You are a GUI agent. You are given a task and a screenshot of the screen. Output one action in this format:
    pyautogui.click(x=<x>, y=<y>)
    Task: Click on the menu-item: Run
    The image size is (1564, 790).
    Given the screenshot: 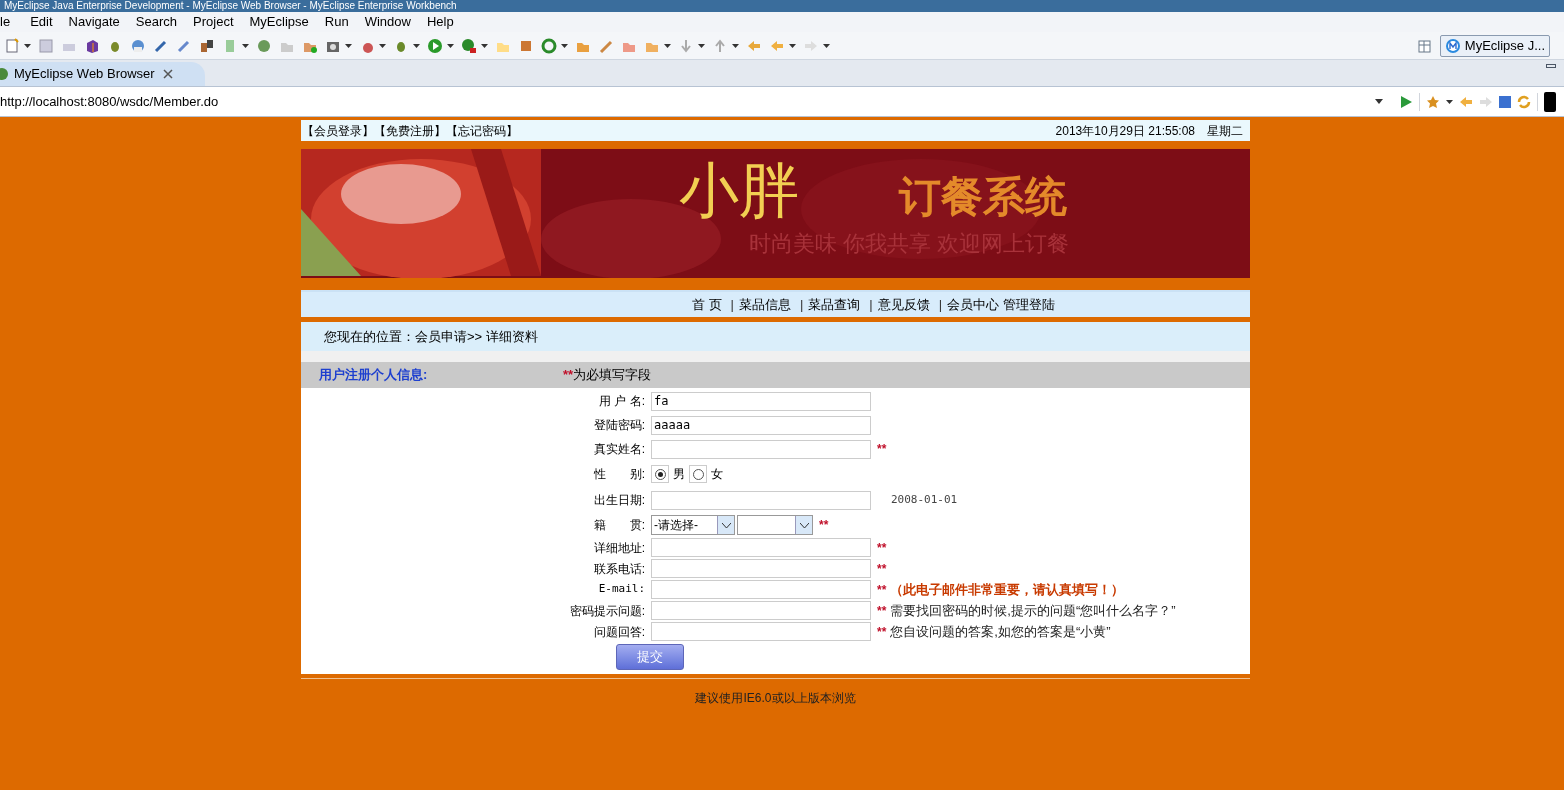 What is the action you would take?
    pyautogui.click(x=336, y=22)
    